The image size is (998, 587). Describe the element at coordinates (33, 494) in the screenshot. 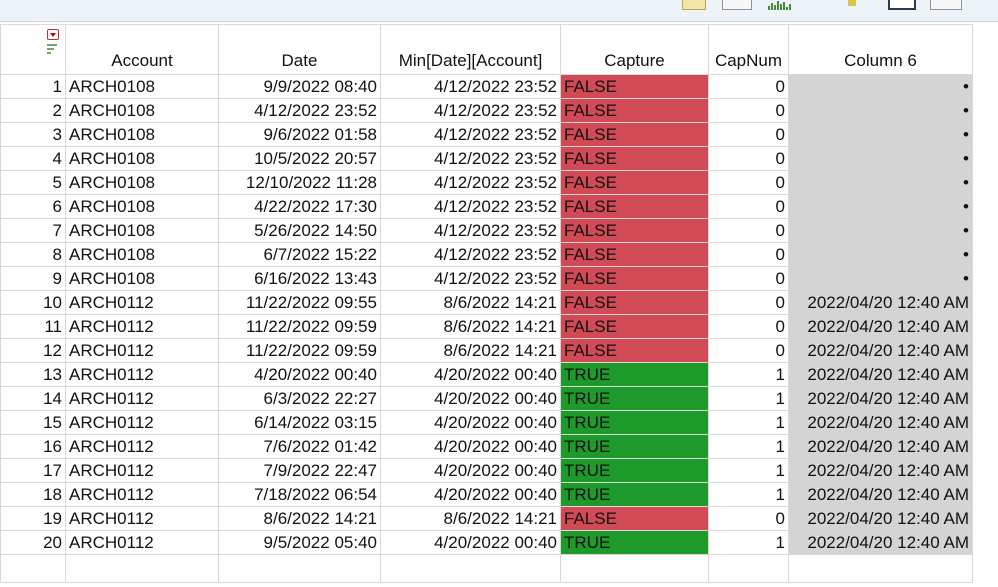

I see `row-number: 18` at that location.